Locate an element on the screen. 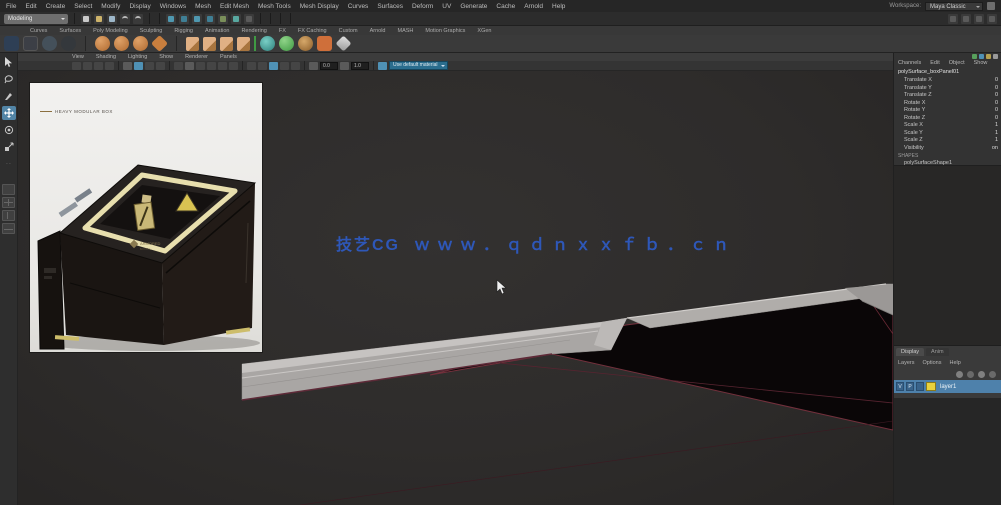  menu-modify: Modify is located at coordinates (110, 6).